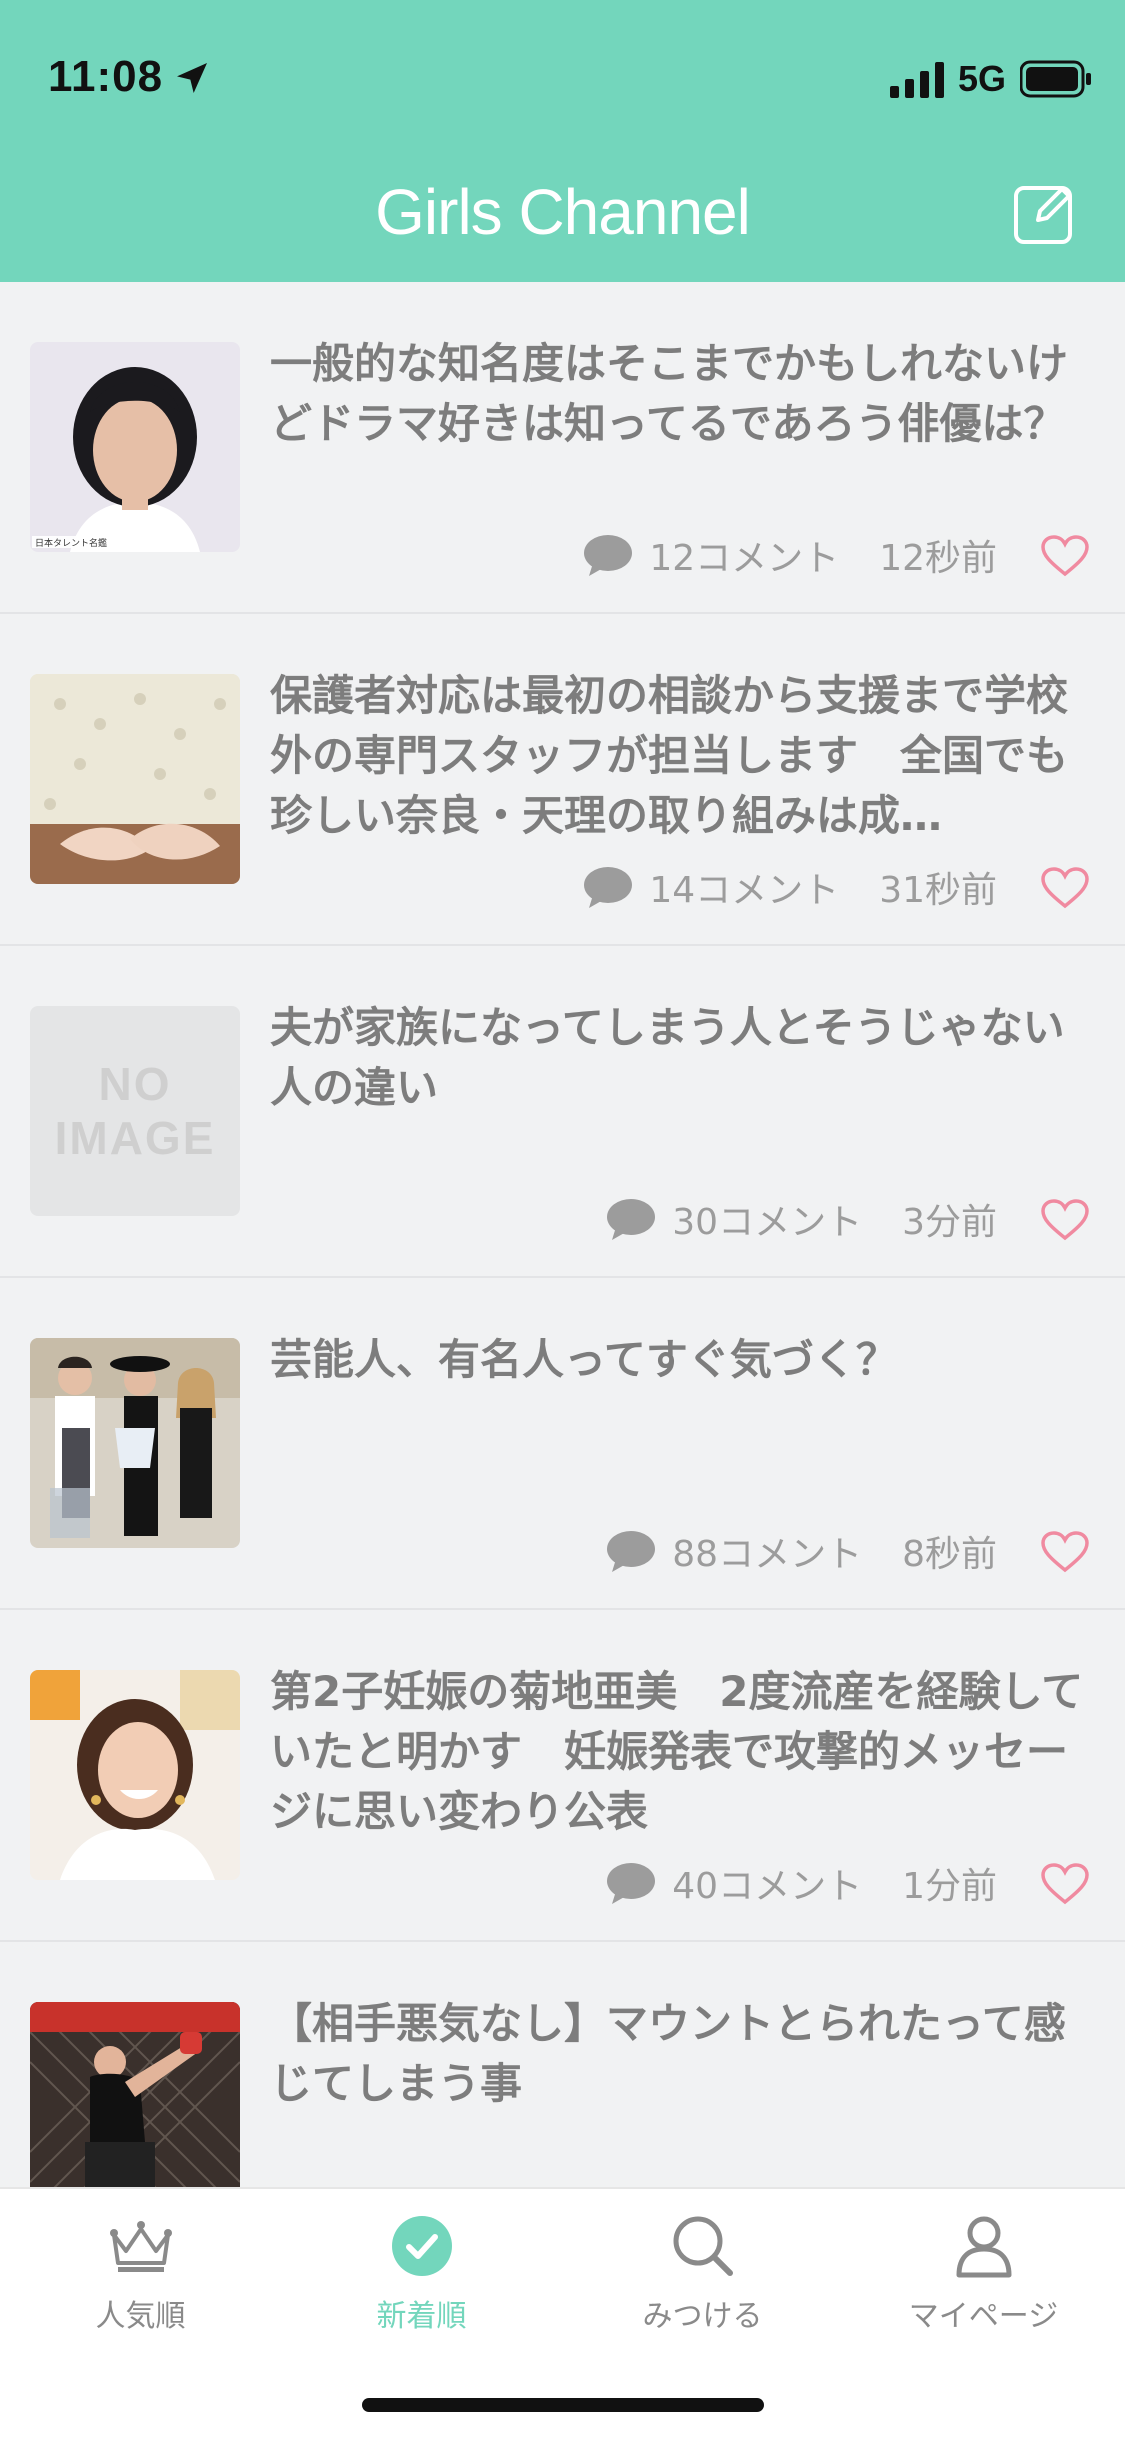 The image size is (1125, 2438). I want to click on post-time: 1分前, so click(949, 1886).